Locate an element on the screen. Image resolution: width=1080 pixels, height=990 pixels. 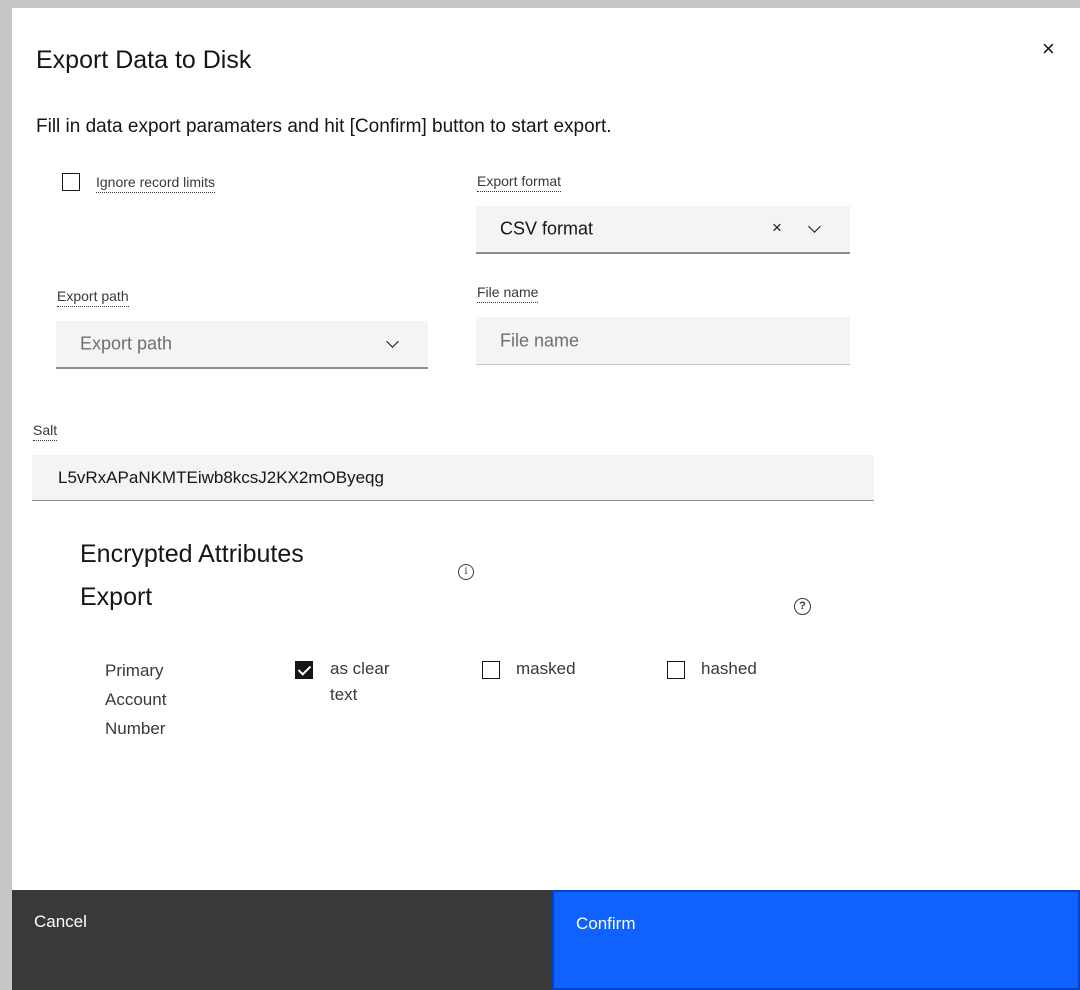
clear-text-label: as clear text is located at coordinates (360, 682).